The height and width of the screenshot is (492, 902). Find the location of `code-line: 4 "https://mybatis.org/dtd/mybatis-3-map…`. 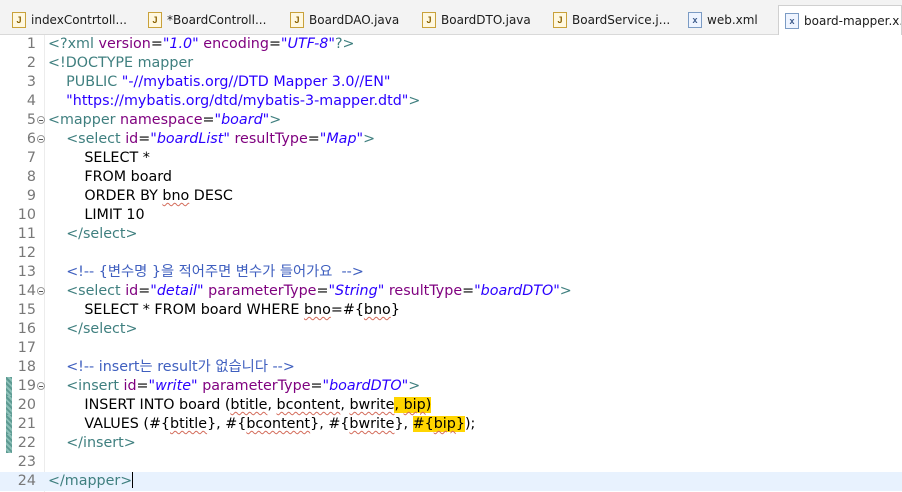

code-line: 4 "https://mybatis.org/dtd/mybatis-3-map… is located at coordinates (451, 101).